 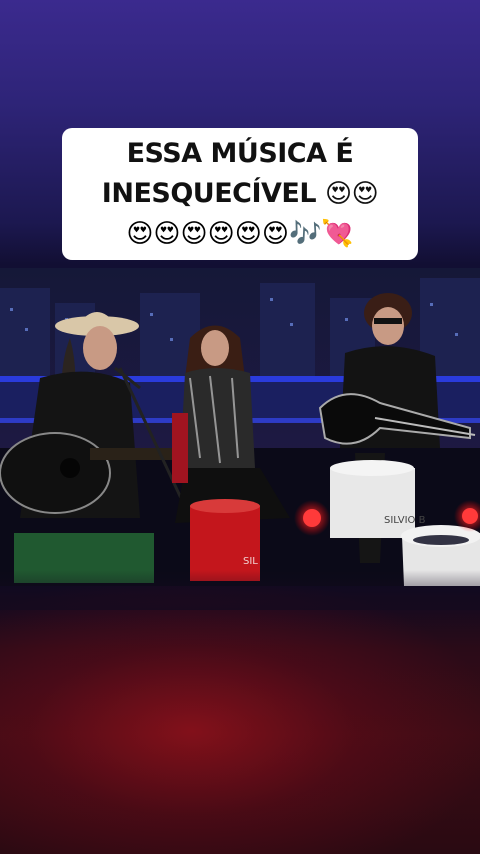 What do you see at coordinates (240, 234) in the screenshot?
I see `caption-line-3-emojis: 😍😍😍😍😍😍🎶💘` at bounding box center [240, 234].